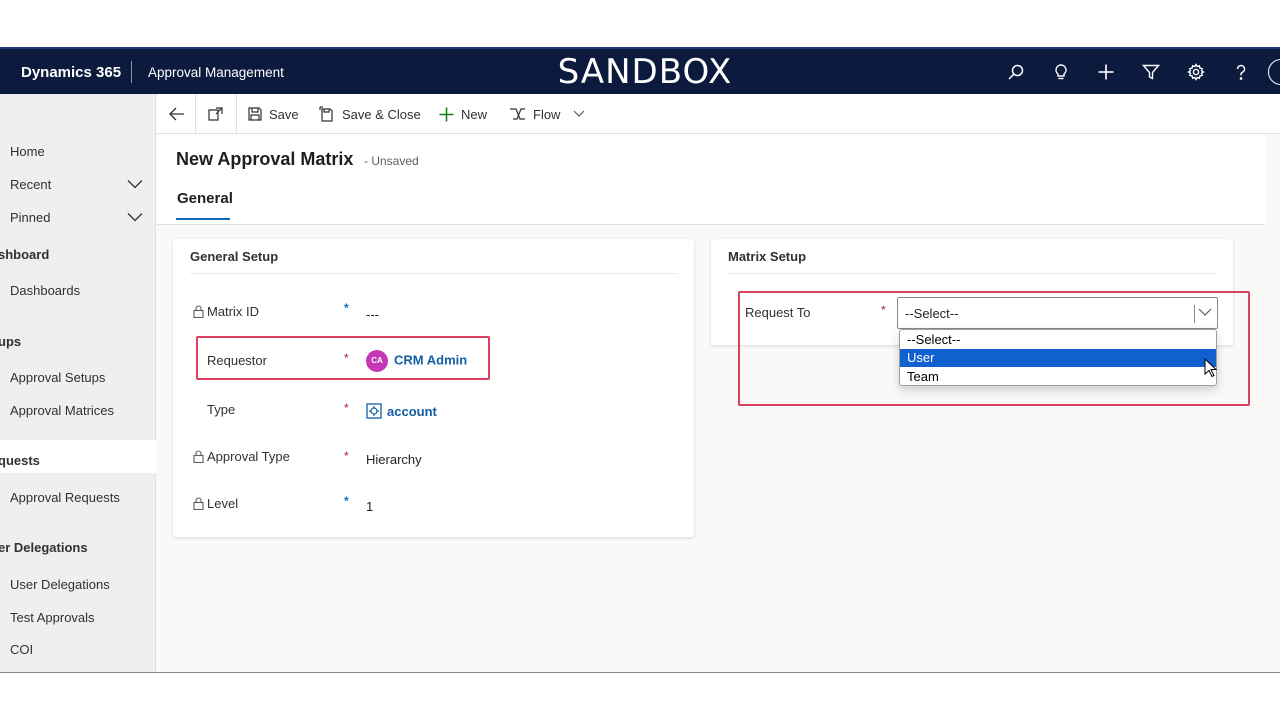  Describe the element at coordinates (44, 547) in the screenshot. I see `sidebar-group-delegations: er Delegations` at that location.